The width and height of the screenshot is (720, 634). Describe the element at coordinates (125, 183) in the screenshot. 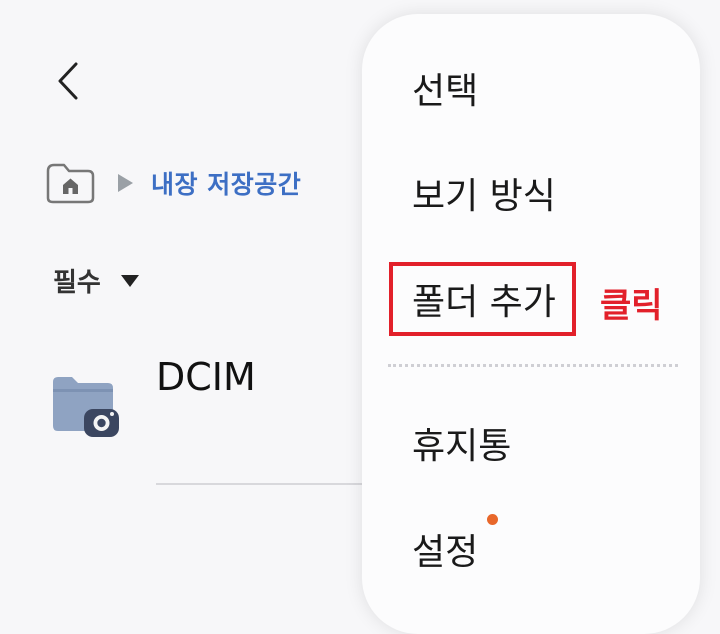

I see `triangle-right-icon` at that location.